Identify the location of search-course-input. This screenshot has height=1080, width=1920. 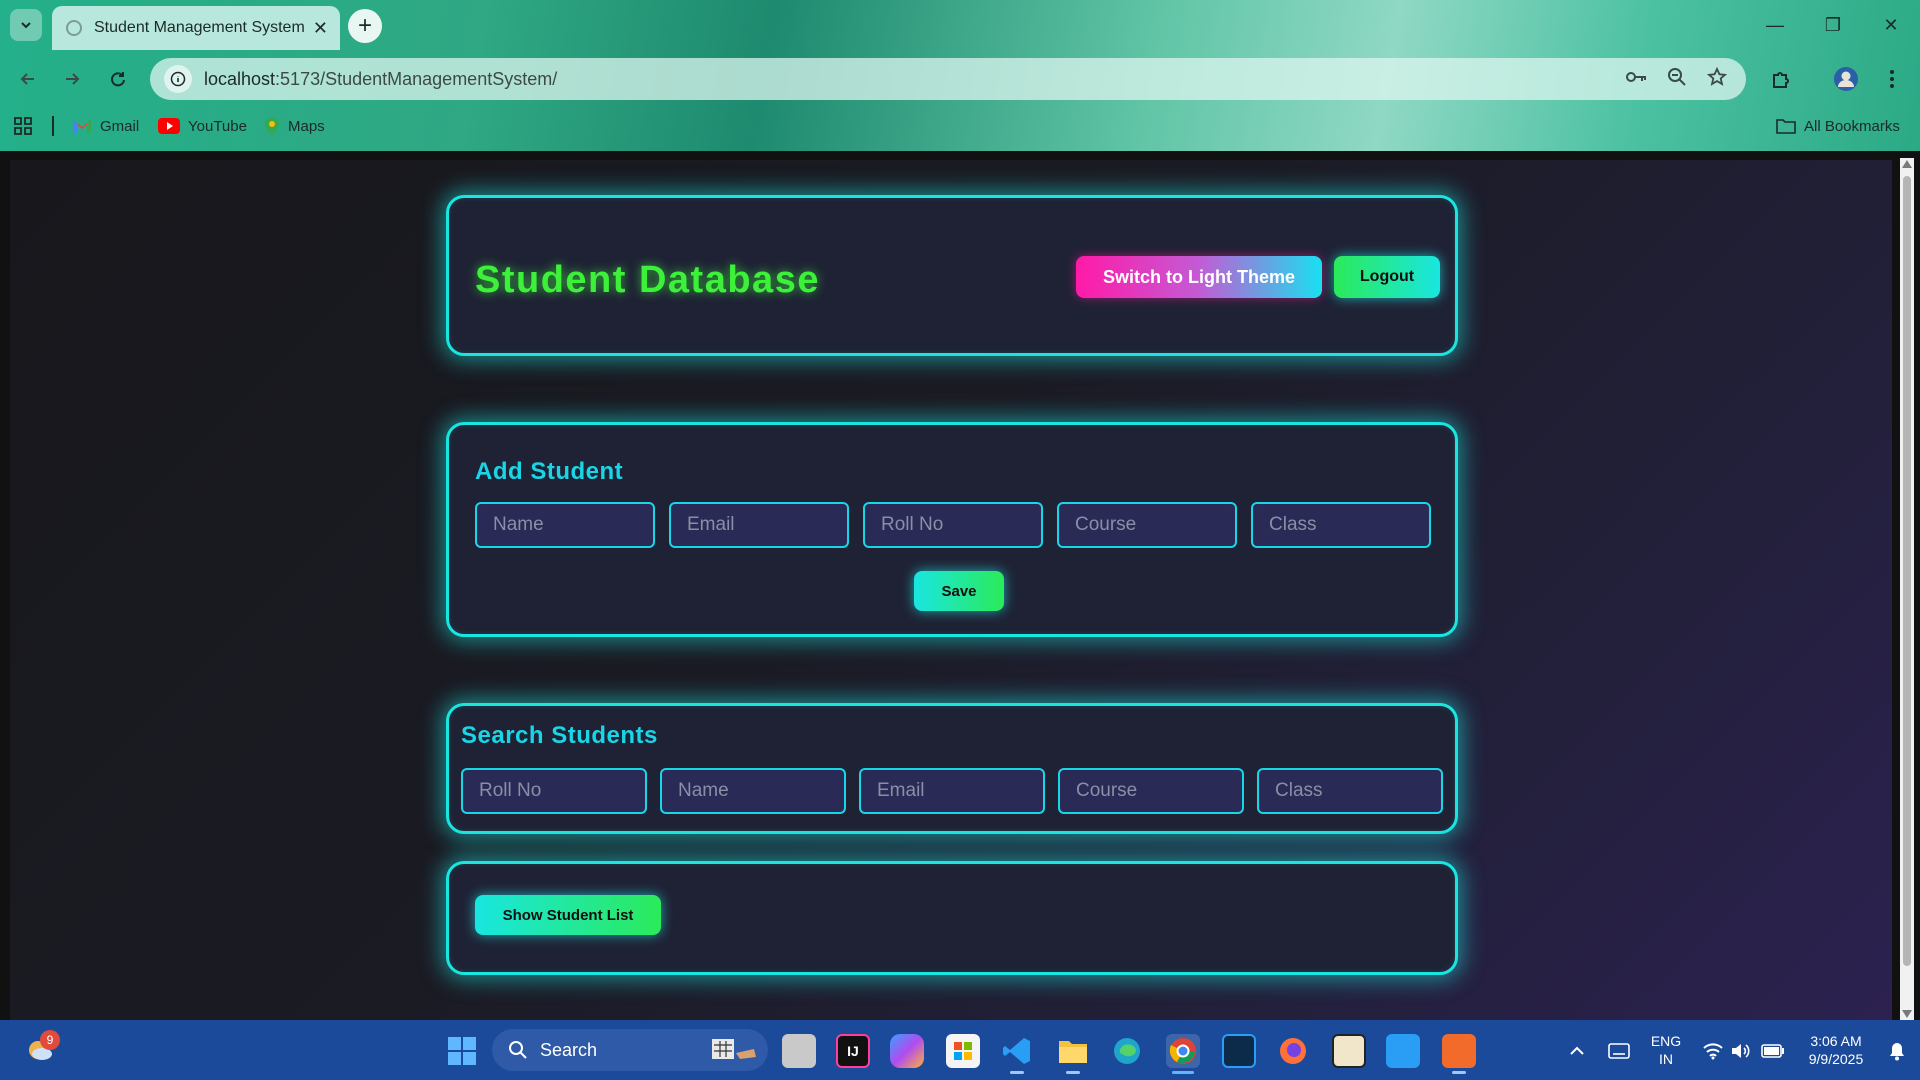
(1151, 791).